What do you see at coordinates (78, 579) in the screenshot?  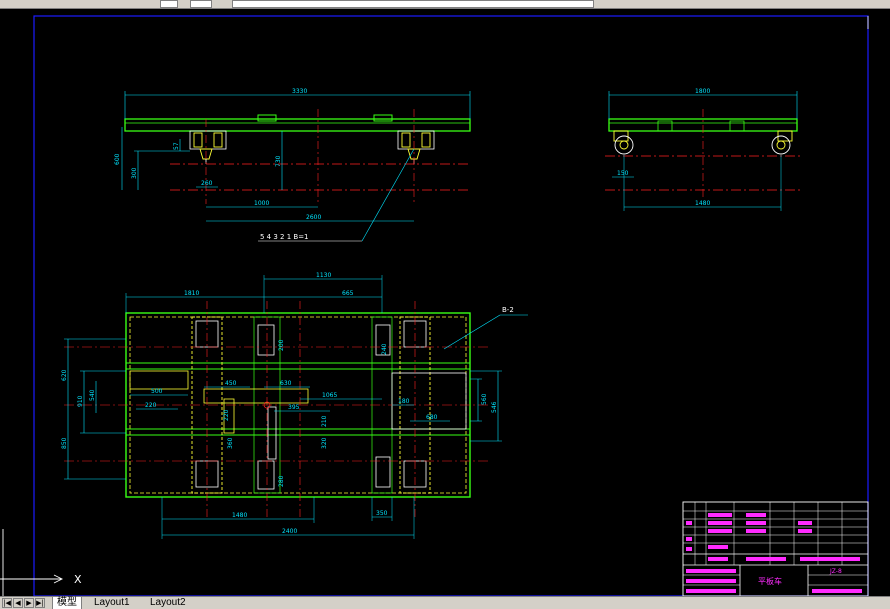 I see `ucs-x-label: X` at bounding box center [78, 579].